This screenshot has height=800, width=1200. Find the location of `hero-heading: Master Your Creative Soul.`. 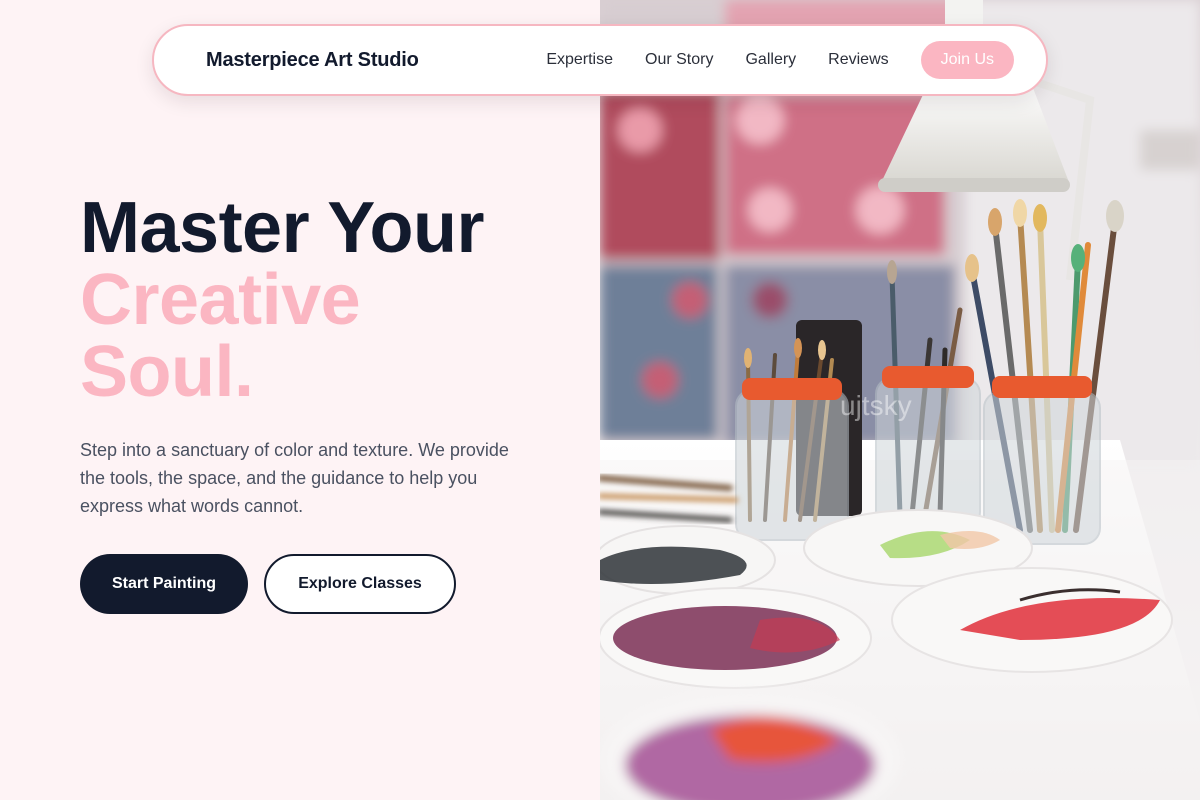

hero-heading: Master Your Creative Soul. is located at coordinates (320, 300).